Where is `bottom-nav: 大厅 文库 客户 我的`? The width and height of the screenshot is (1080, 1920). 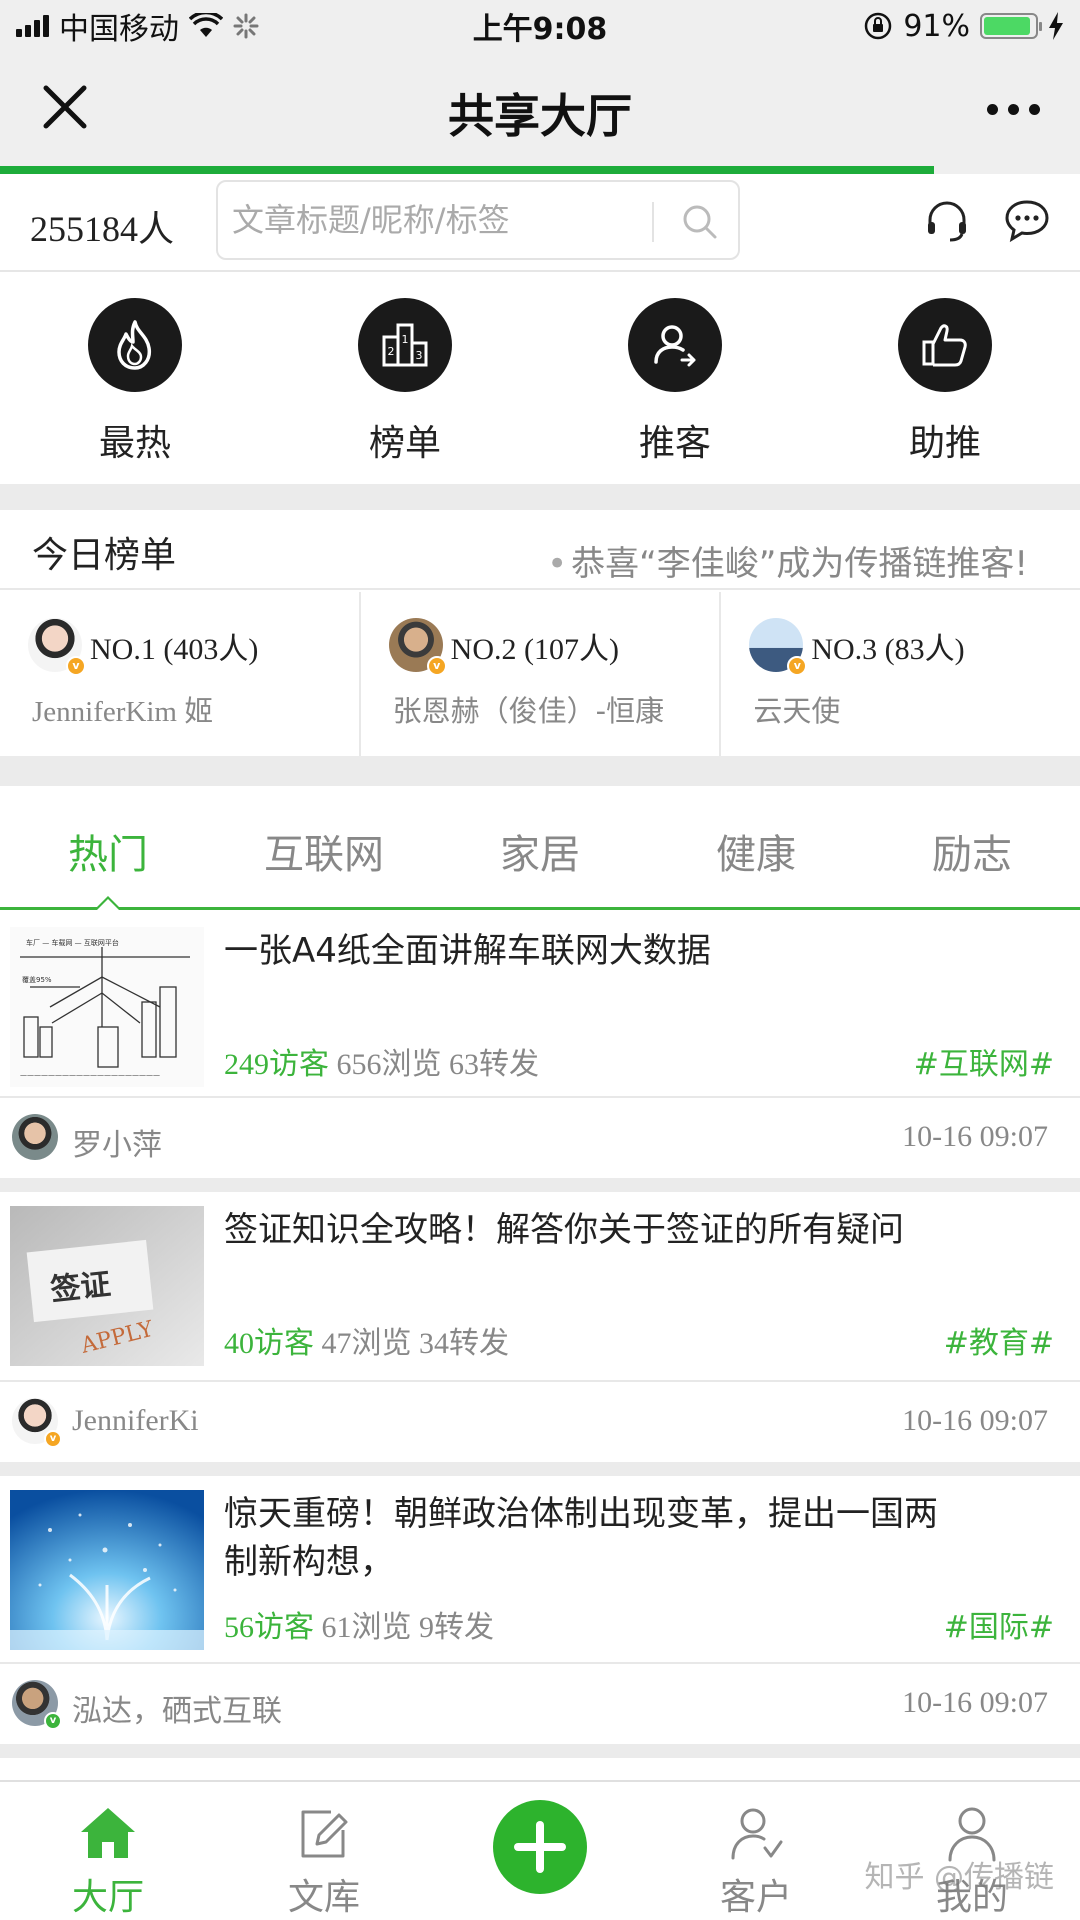 bottom-nav: 大厅 文库 客户 我的 is located at coordinates (540, 1850).